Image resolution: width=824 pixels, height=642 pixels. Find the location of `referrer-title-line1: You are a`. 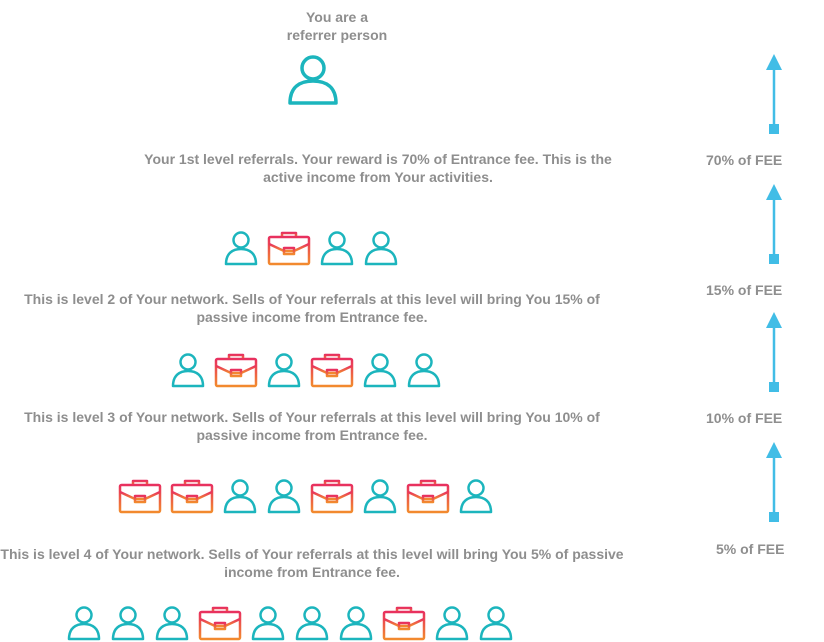

referrer-title-line1: You are a is located at coordinates (337, 17).